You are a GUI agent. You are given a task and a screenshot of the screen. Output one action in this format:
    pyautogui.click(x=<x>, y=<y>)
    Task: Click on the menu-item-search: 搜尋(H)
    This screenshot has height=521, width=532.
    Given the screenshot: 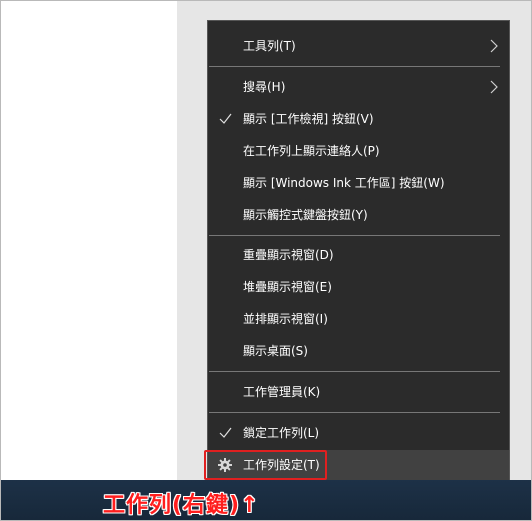 What is the action you would take?
    pyautogui.click(x=358, y=87)
    